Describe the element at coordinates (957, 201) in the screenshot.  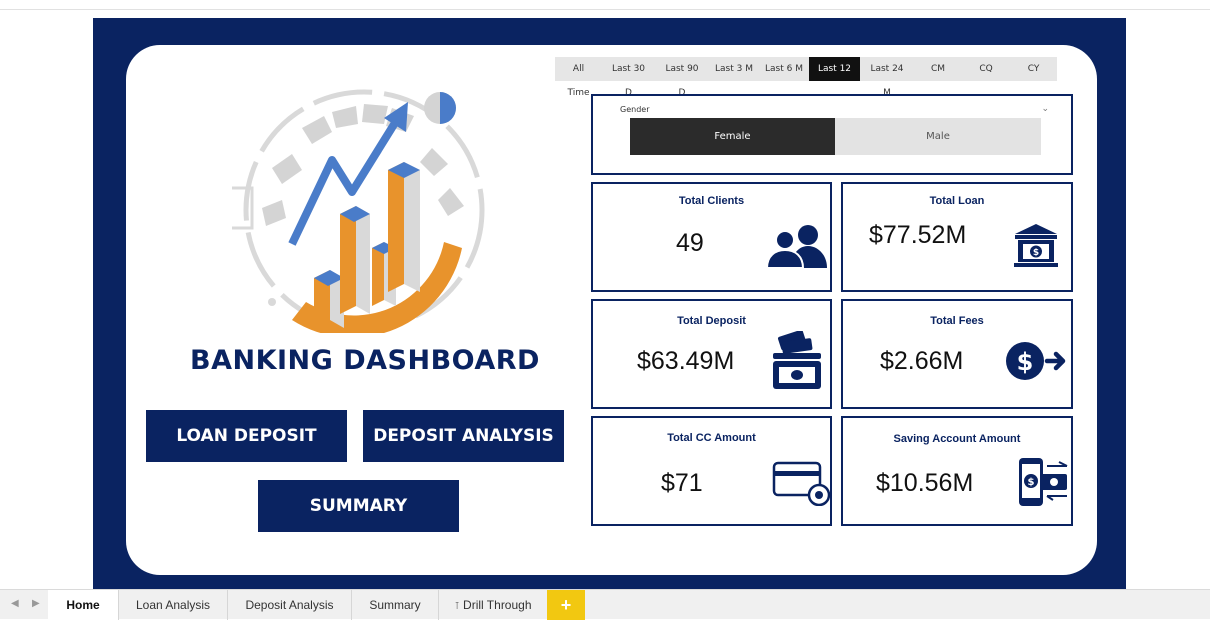
I see `kpi-title: Total Loan` at that location.